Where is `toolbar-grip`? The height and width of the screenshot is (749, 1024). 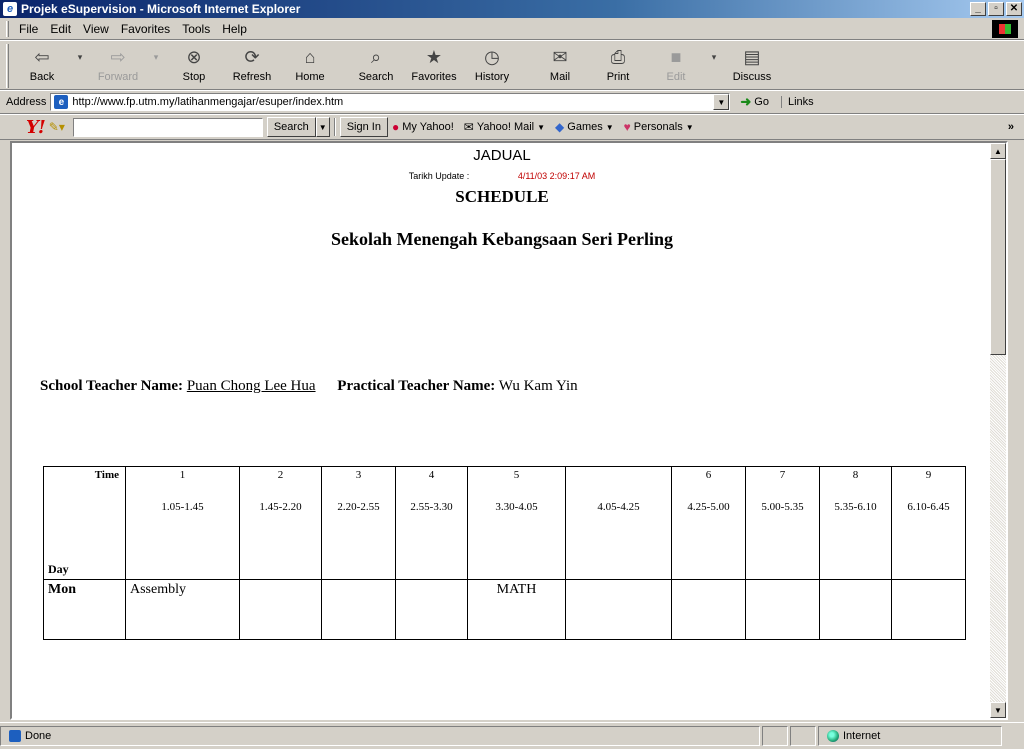 toolbar-grip is located at coordinates (7, 66).